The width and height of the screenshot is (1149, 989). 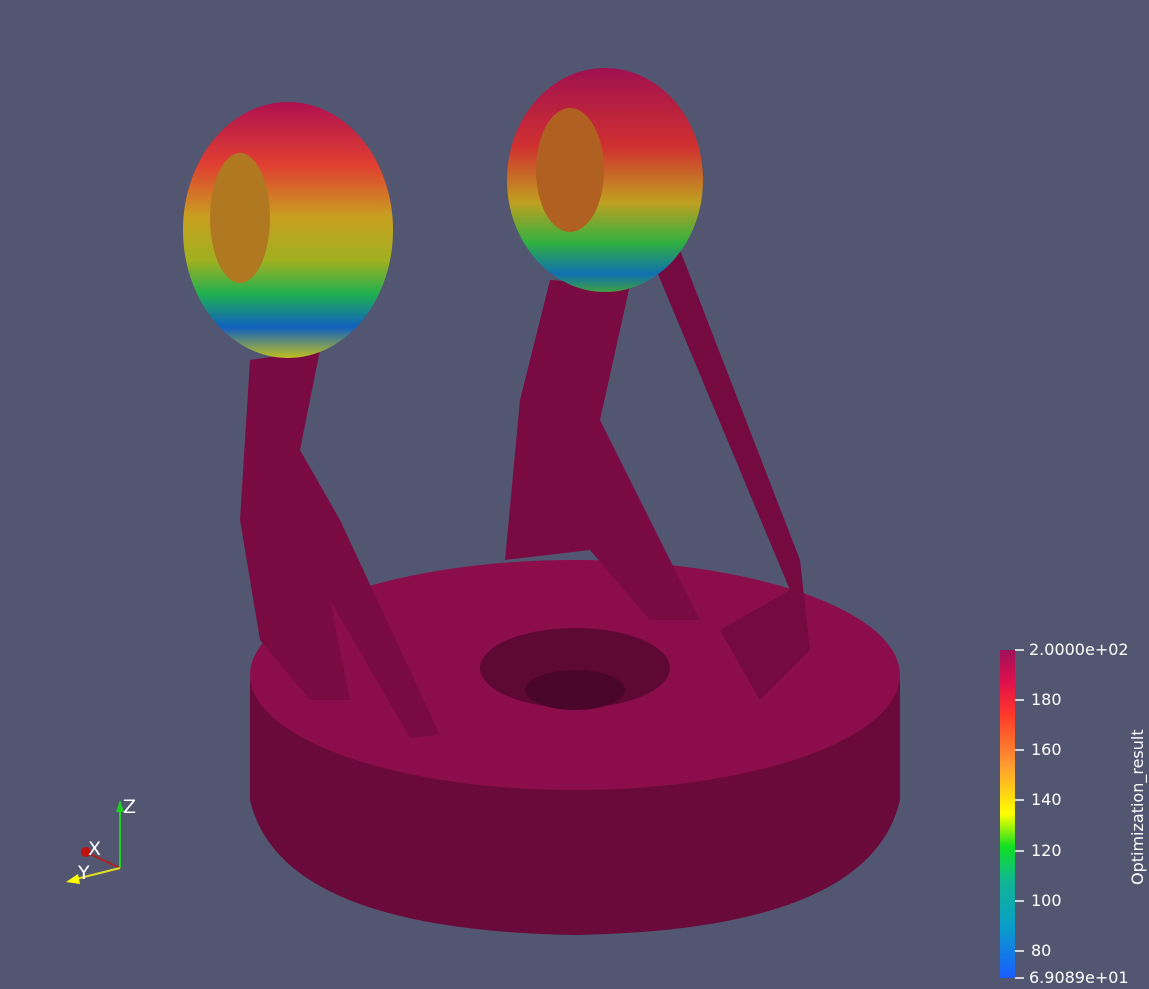 What do you see at coordinates (1007, 814) in the screenshot?
I see `colorbar-gradient` at bounding box center [1007, 814].